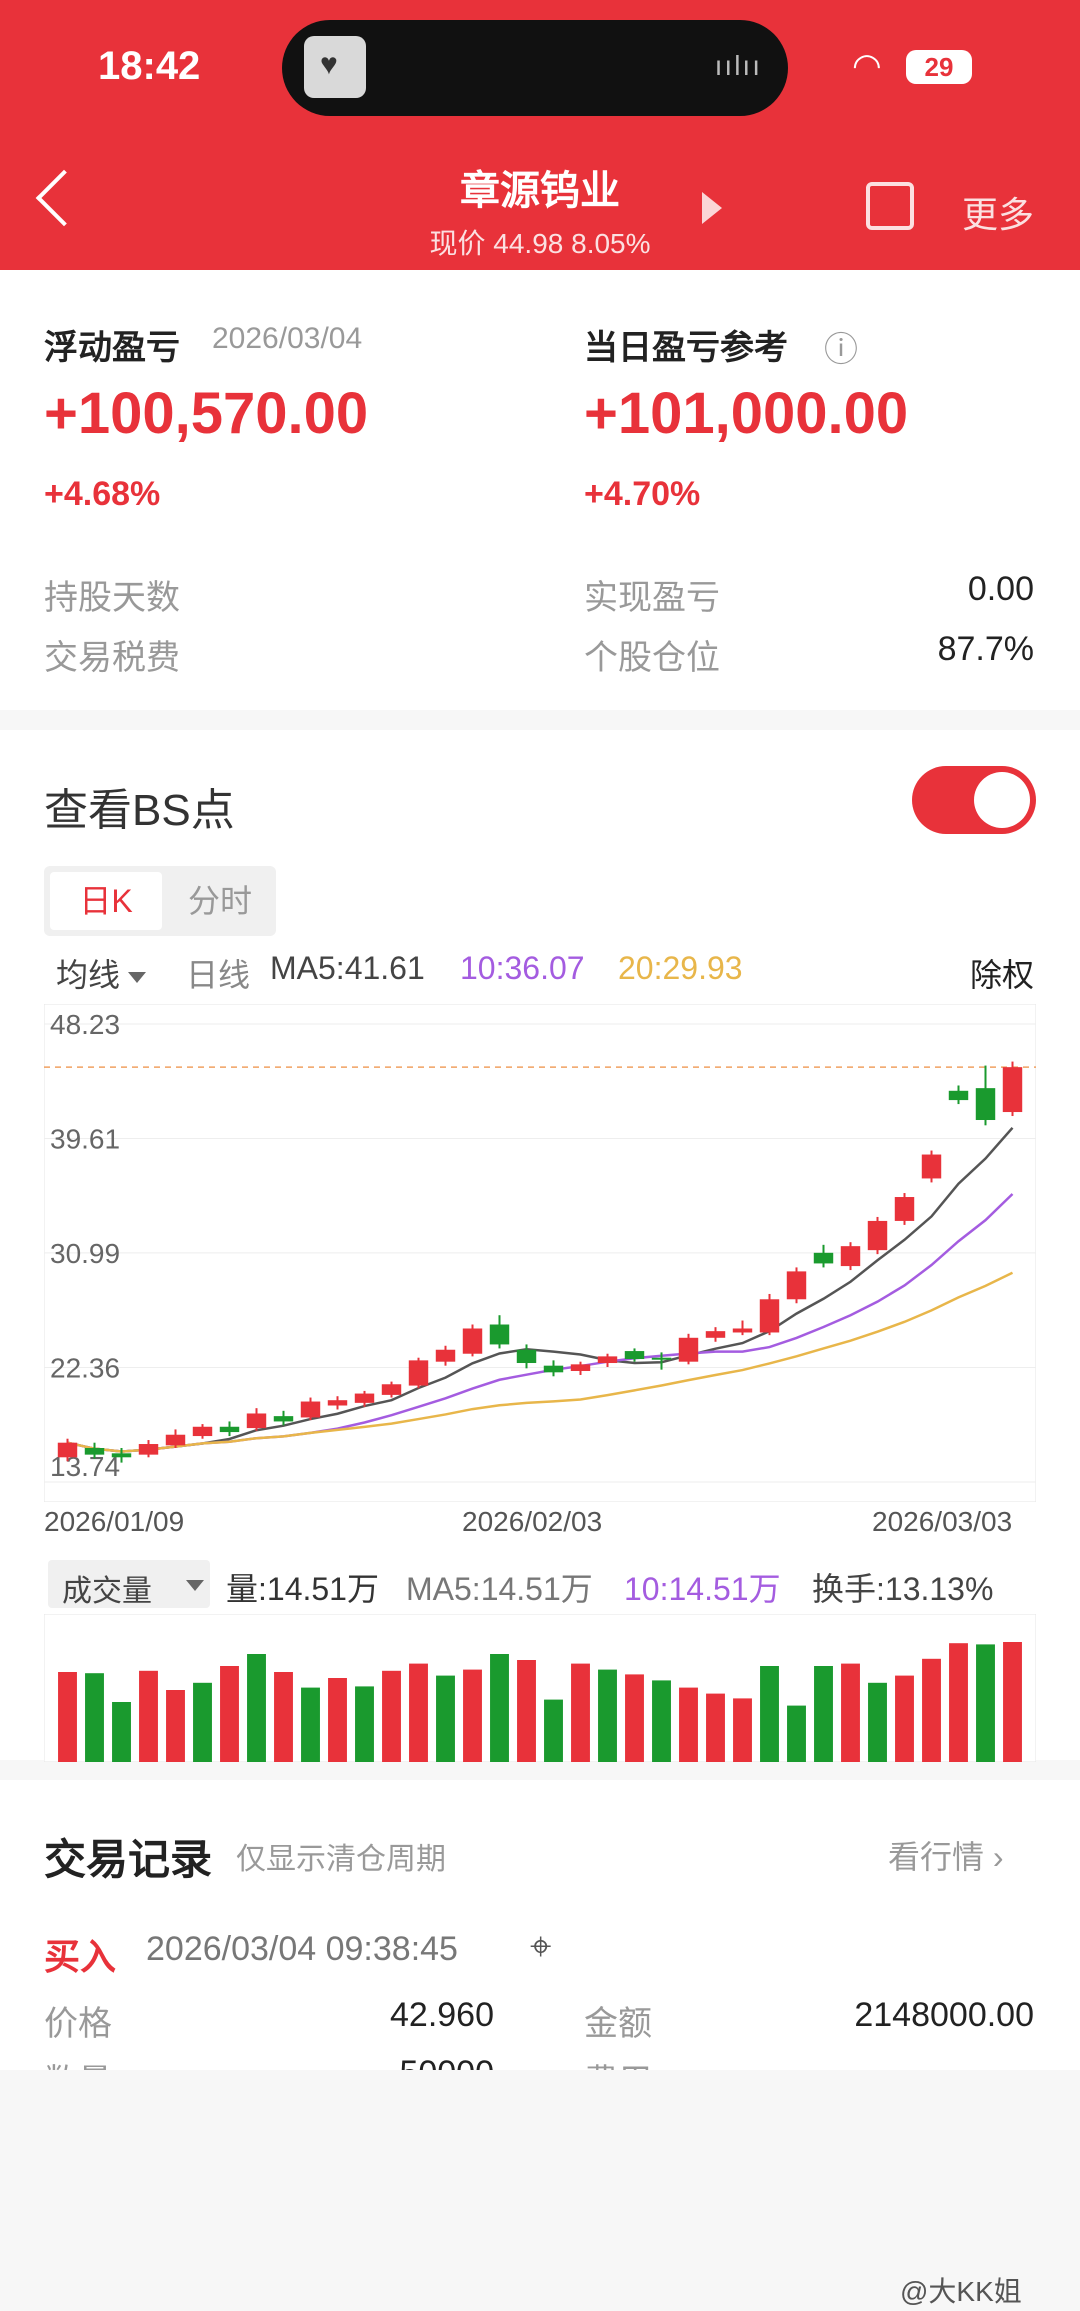 The width and height of the screenshot is (1080, 2311). I want to click on locate-icon: ⌖, so click(540, 1947).